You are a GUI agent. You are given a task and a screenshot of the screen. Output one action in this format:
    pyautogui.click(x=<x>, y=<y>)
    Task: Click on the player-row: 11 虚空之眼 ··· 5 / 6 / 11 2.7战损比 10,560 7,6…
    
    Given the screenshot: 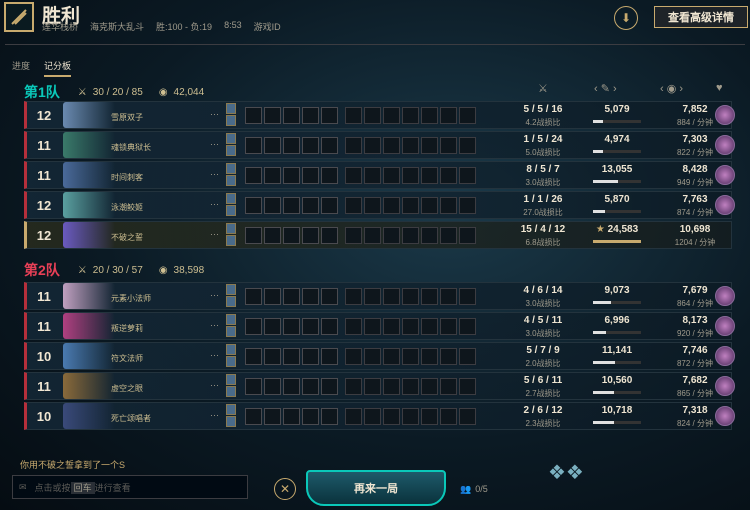 What is the action you would take?
    pyautogui.click(x=379, y=386)
    